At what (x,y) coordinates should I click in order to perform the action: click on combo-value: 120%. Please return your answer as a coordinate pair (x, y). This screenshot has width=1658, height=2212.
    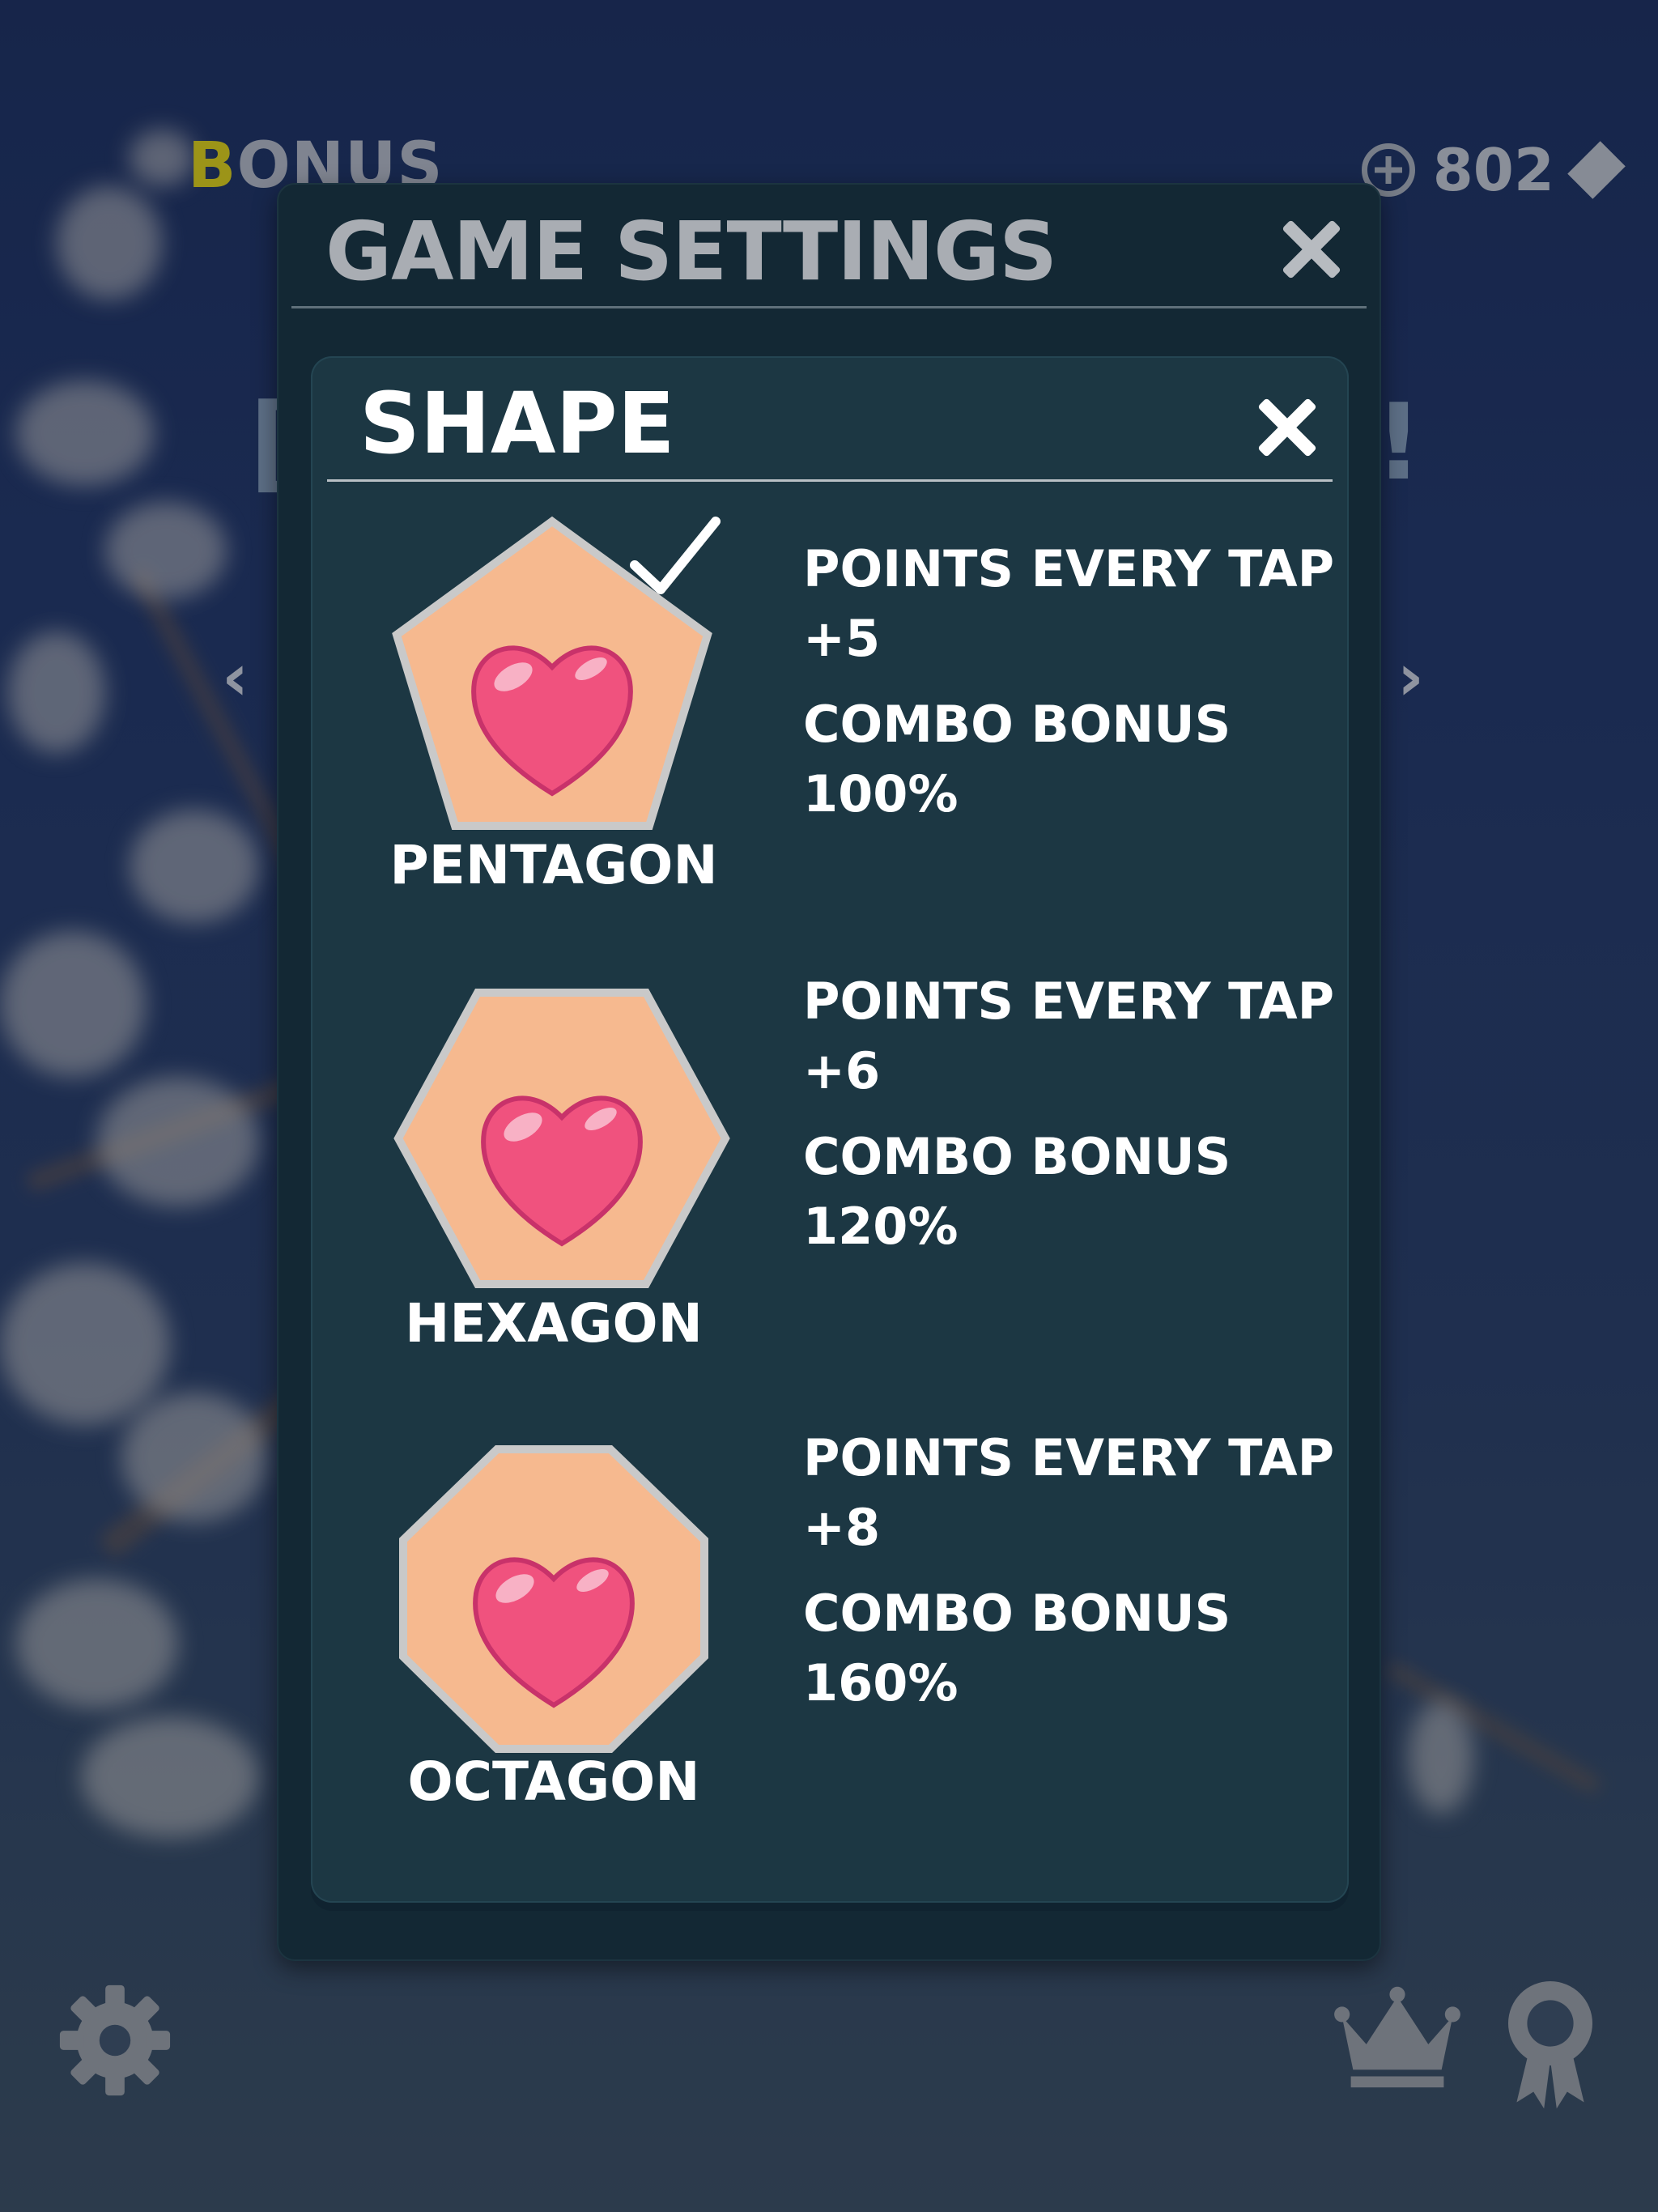
    Looking at the image, I should click on (881, 1227).